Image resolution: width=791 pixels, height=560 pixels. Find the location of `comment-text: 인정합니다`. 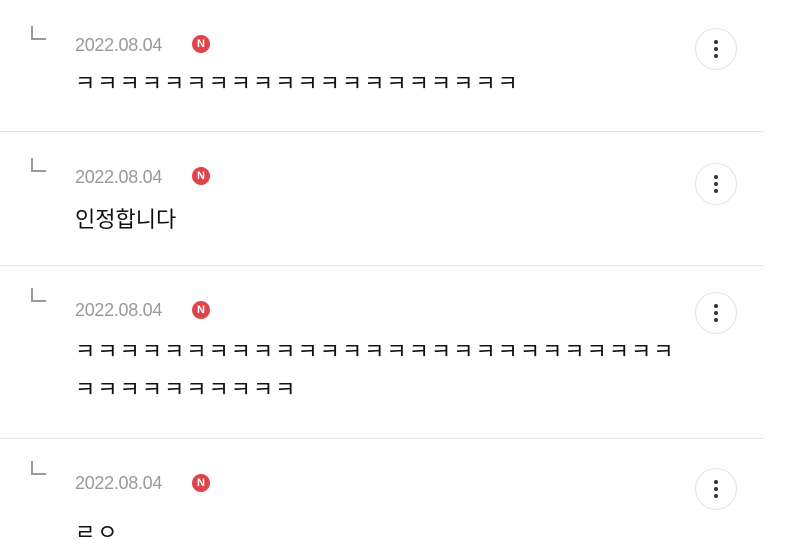

comment-text: 인정합니다 is located at coordinates (126, 220).